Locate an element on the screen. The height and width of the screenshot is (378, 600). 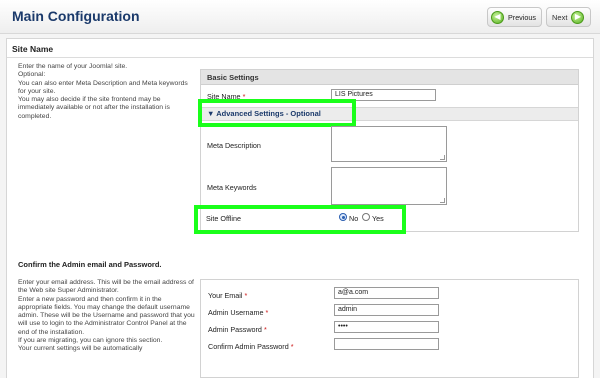
meta-description-label: Meta Description is located at coordinates (234, 145).